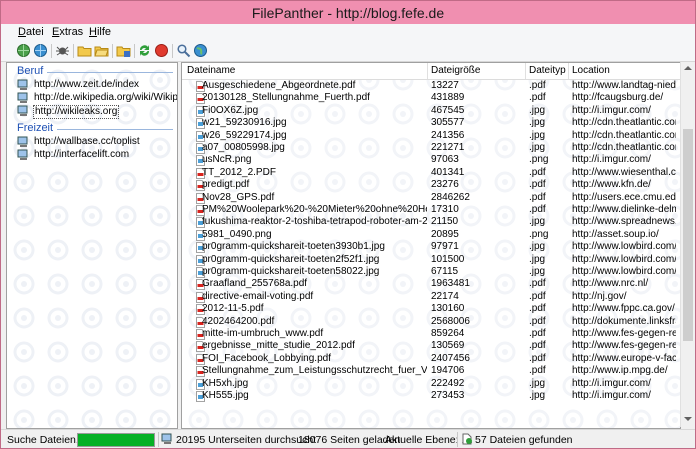  I want to click on tree-item-url: http://www.zeit.de/index, so click(78, 85).